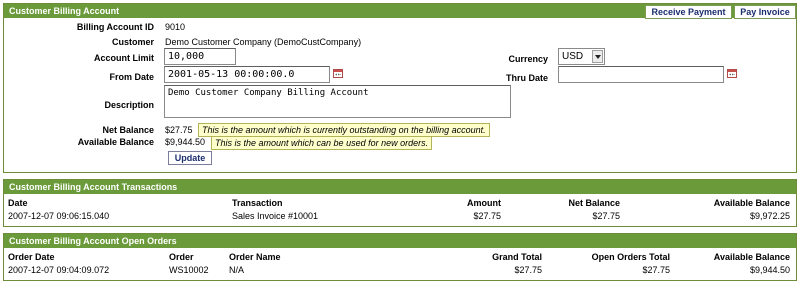  I want to click on pay-invoice-button: Pay Invoice, so click(765, 12).